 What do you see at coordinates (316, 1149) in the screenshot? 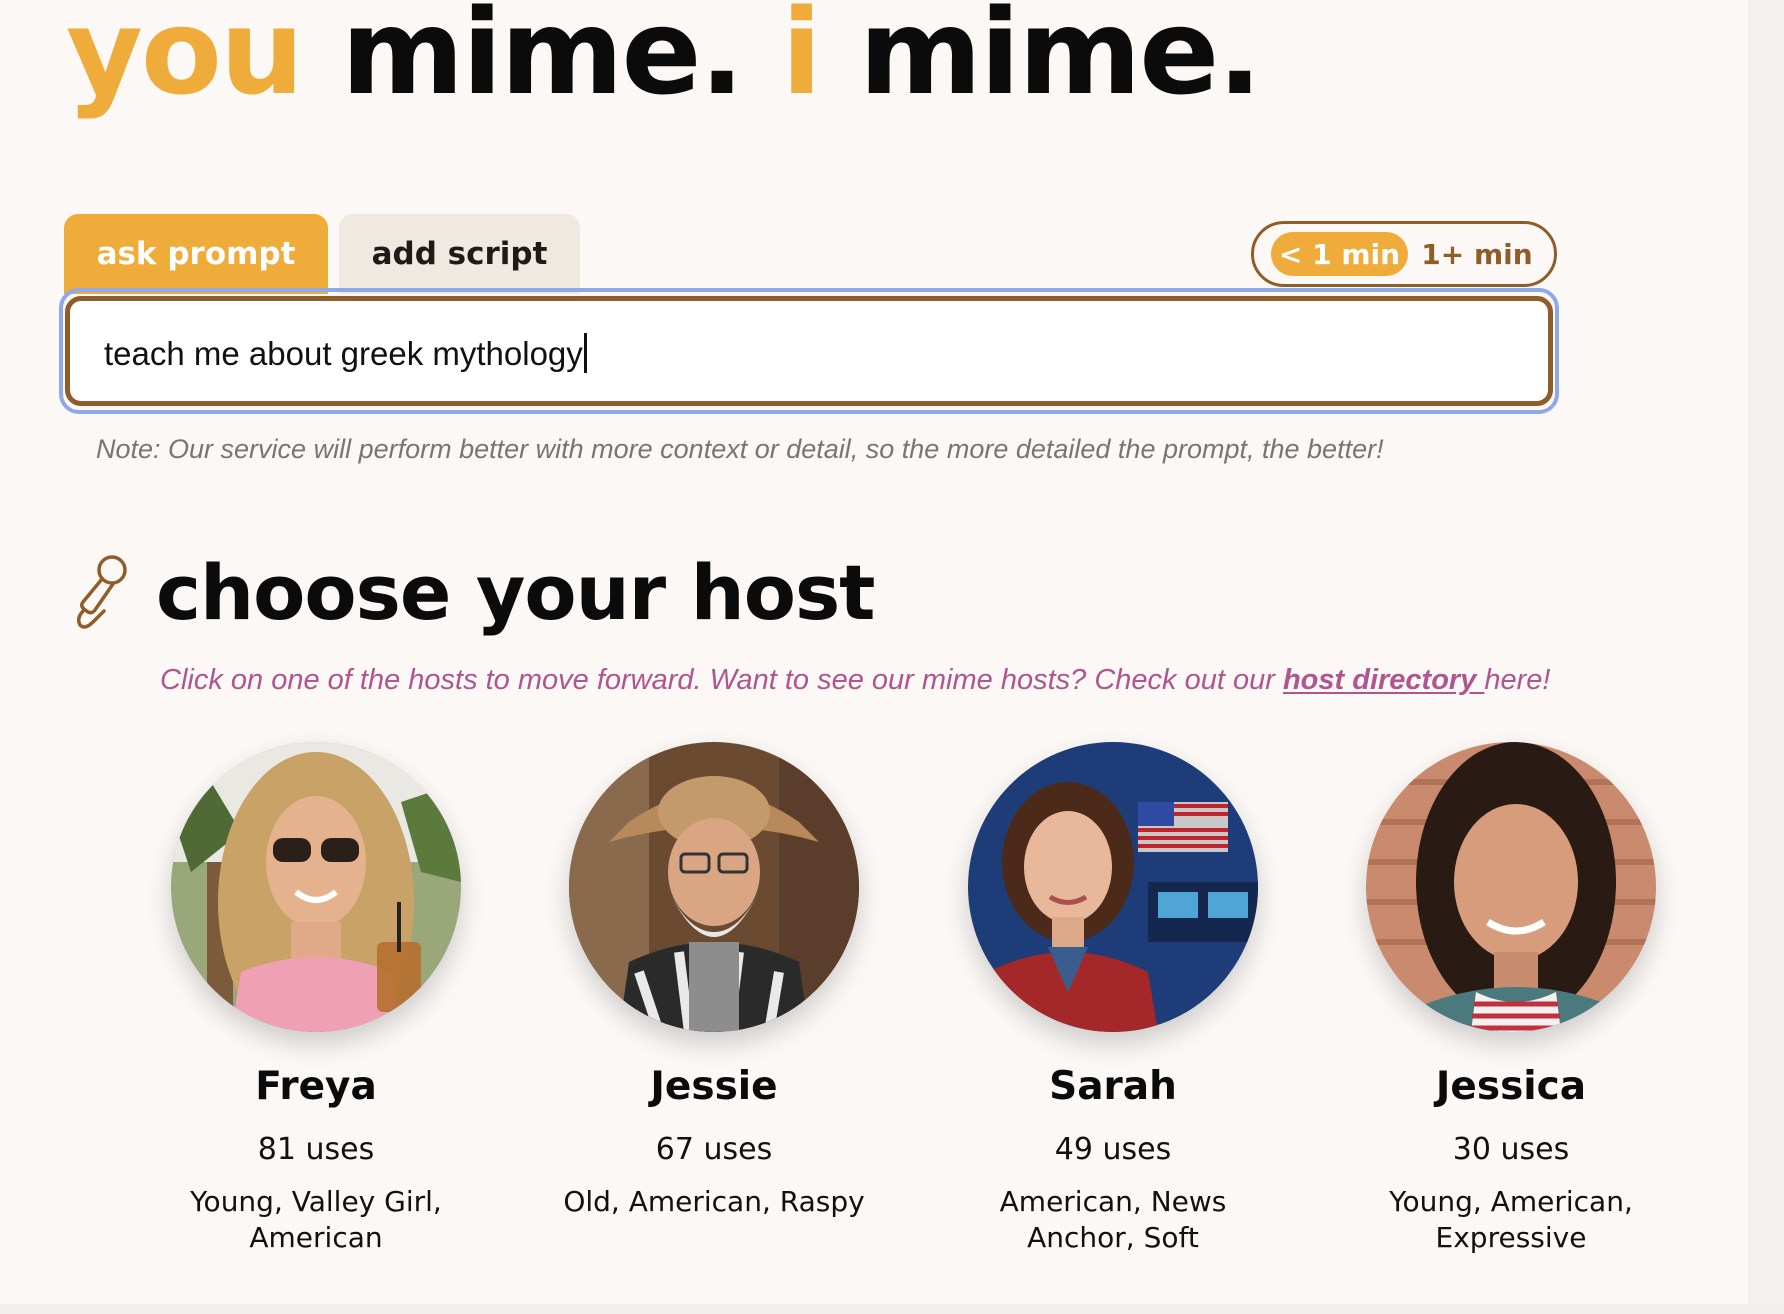
I see `host-uses-freya: 81 uses` at bounding box center [316, 1149].